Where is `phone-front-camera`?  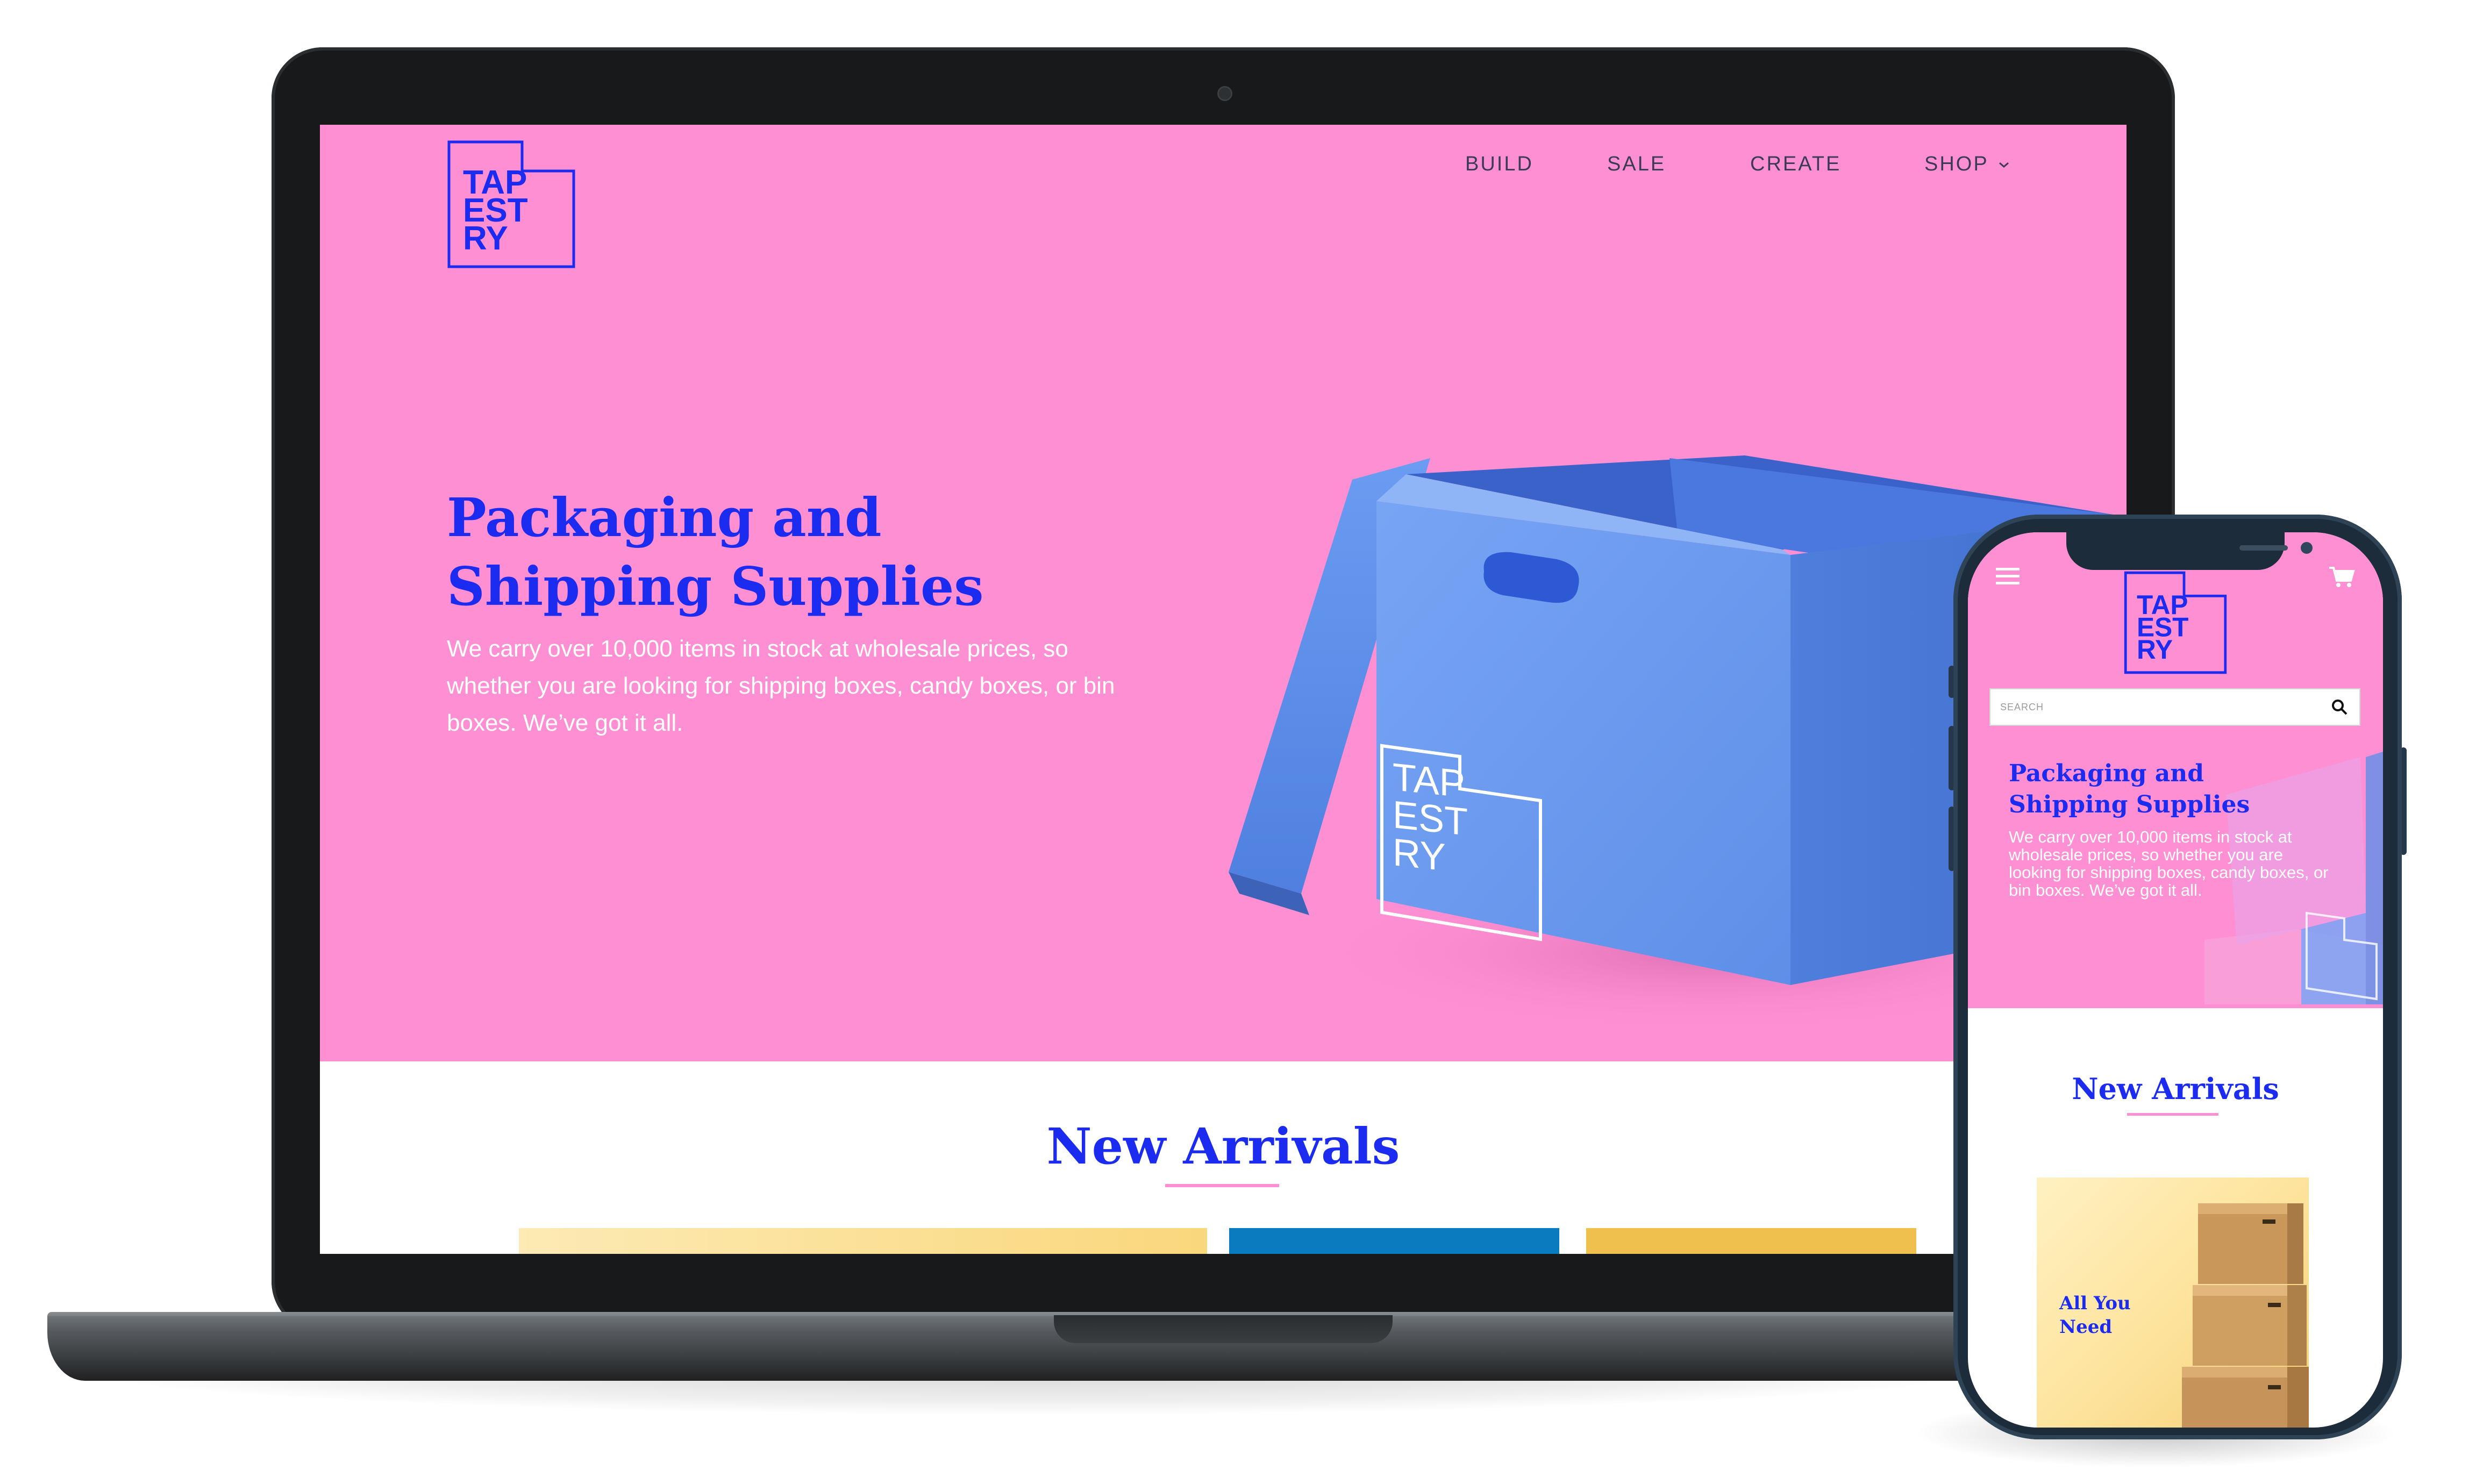 phone-front-camera is located at coordinates (2307, 548).